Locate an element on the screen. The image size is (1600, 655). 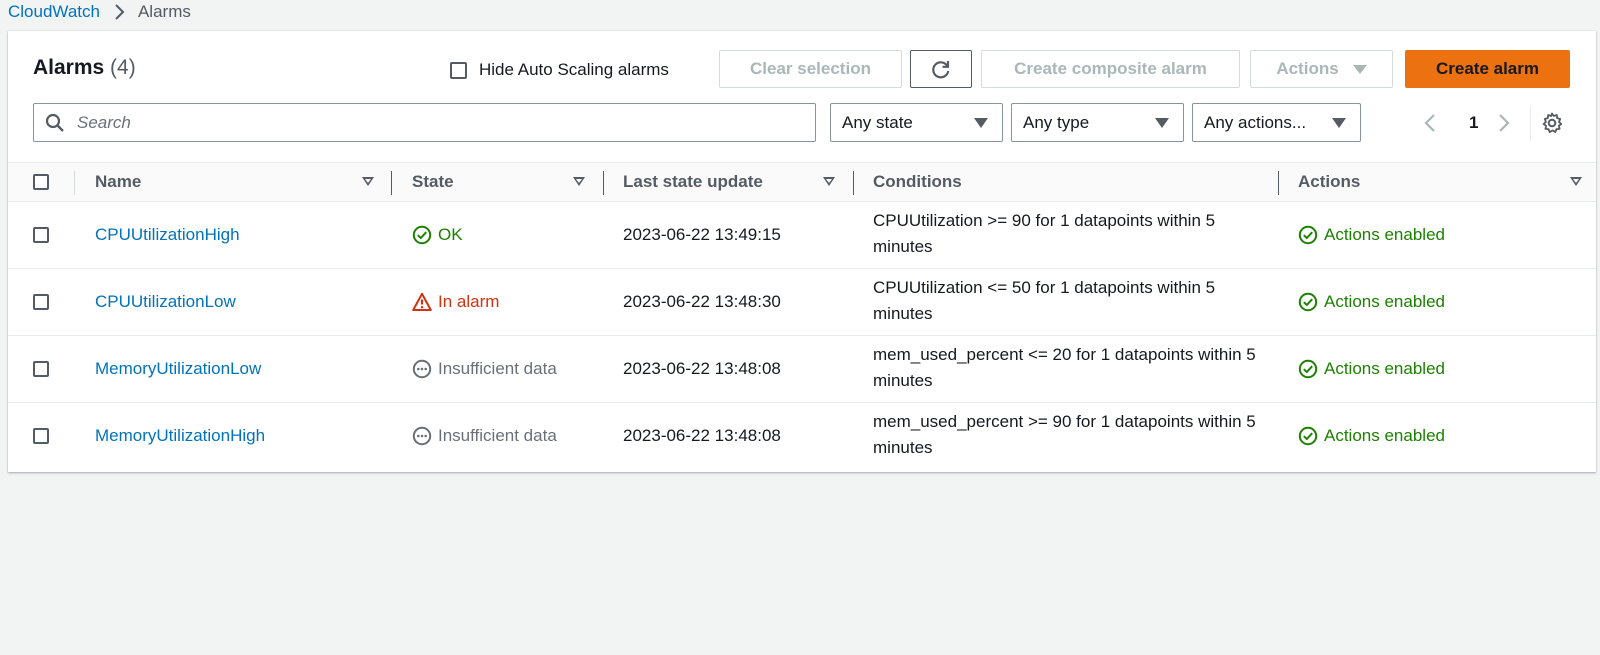
alarm-state: OK is located at coordinates (437, 235).